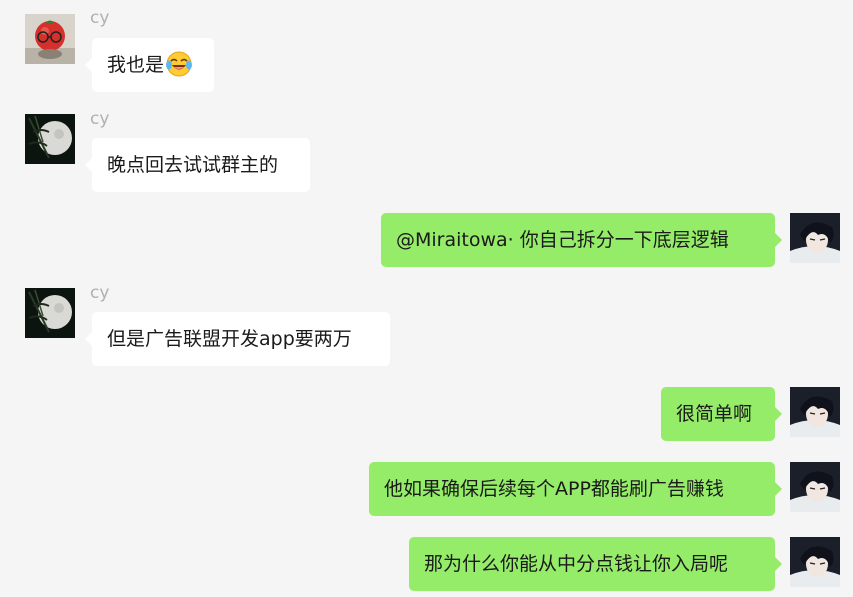 The width and height of the screenshot is (853, 597). I want to click on message-bubble-outgoing: @Miraitowa· 你自己拆分一下底层逻辑, so click(581, 240).